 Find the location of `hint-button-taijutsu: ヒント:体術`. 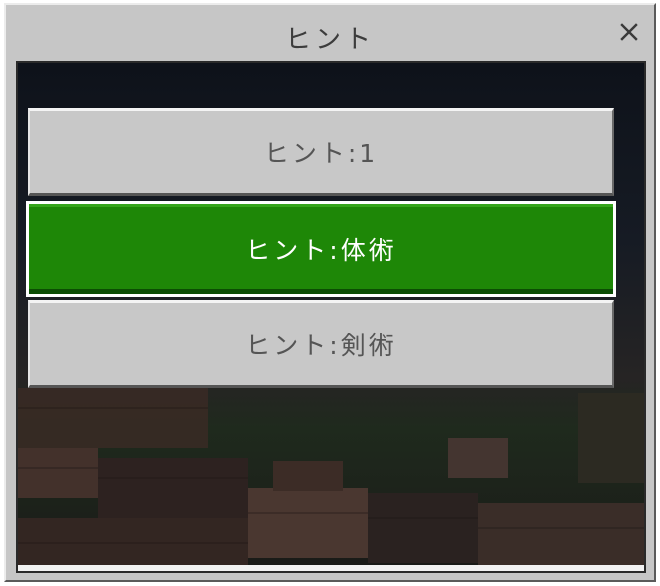

hint-button-taijutsu: ヒント:体術 is located at coordinates (321, 249).